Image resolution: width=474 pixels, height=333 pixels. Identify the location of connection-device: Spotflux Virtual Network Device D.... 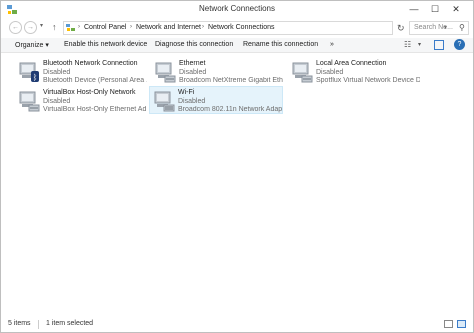
(368, 80).